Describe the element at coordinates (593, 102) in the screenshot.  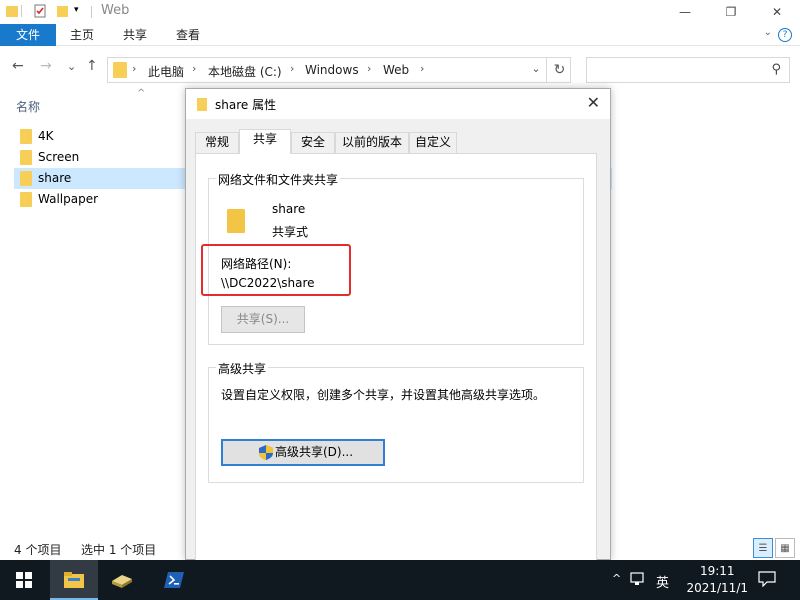
I see `dialog-close-icon: ✕` at that location.